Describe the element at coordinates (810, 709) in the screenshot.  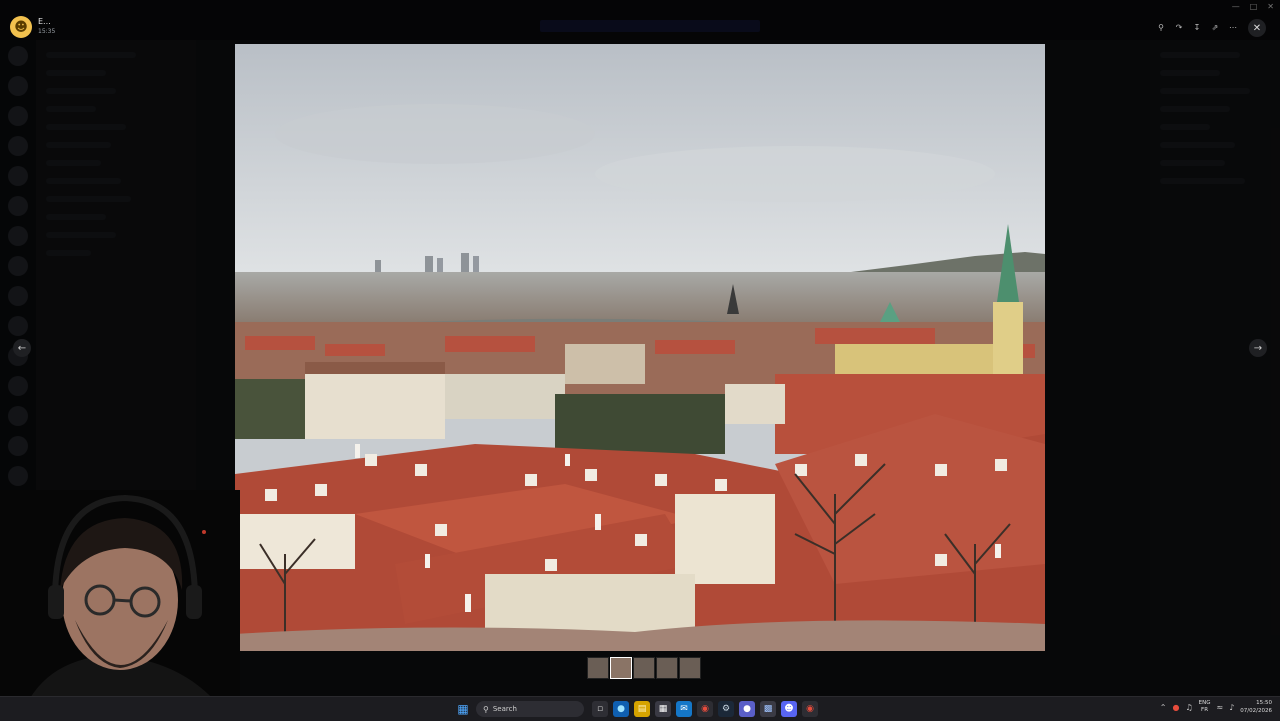
I see `recording-app-icon: ◉` at that location.